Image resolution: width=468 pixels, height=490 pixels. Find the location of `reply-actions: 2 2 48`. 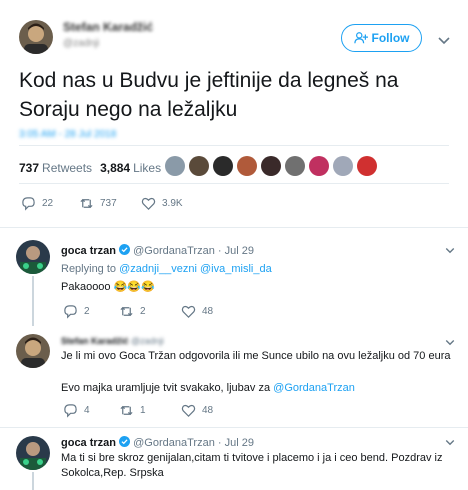

reply-actions: 2 2 48 is located at coordinates (138, 311).